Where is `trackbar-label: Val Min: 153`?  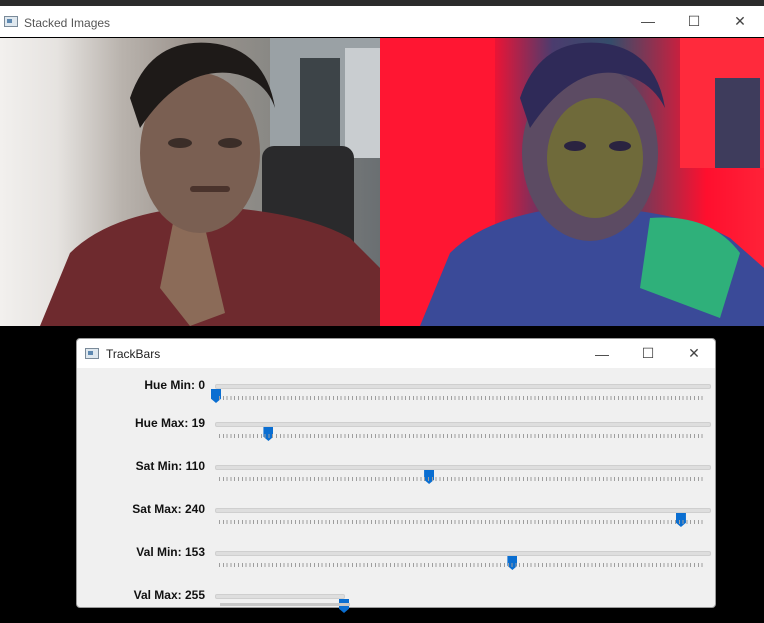 trackbar-label: Val Min: 153 is located at coordinates (170, 552).